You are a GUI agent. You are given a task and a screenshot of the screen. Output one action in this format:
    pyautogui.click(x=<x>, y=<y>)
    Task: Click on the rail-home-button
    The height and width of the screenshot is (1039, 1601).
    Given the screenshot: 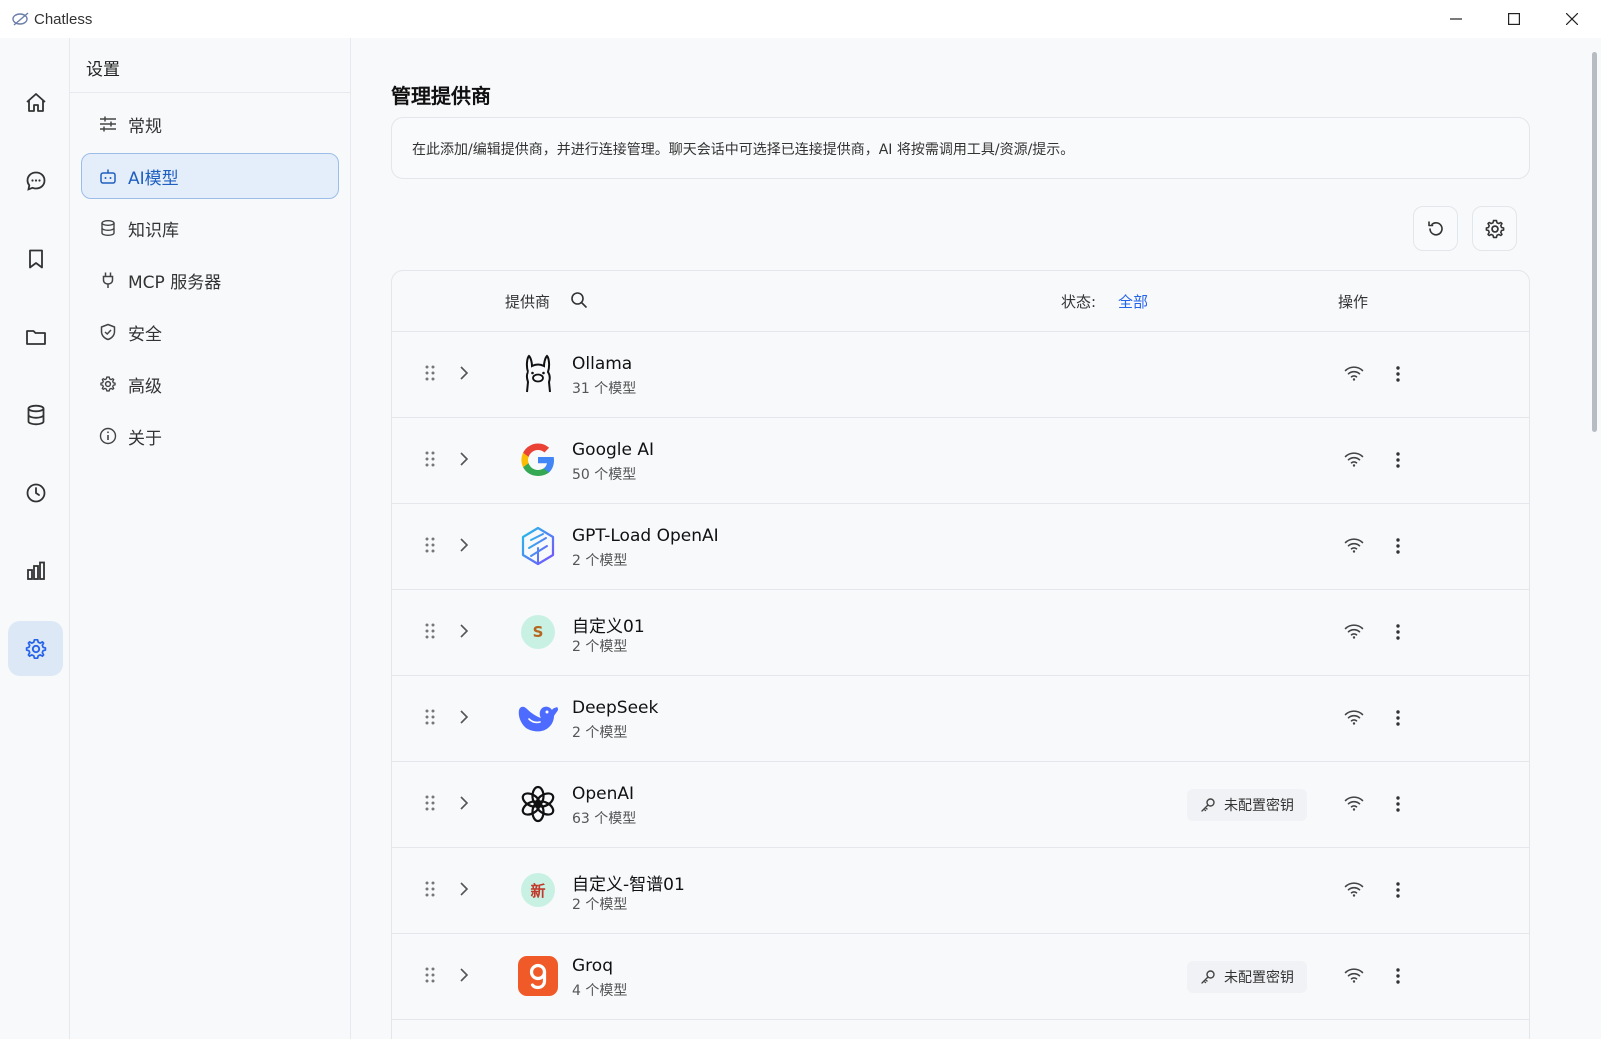 What is the action you would take?
    pyautogui.click(x=35, y=102)
    